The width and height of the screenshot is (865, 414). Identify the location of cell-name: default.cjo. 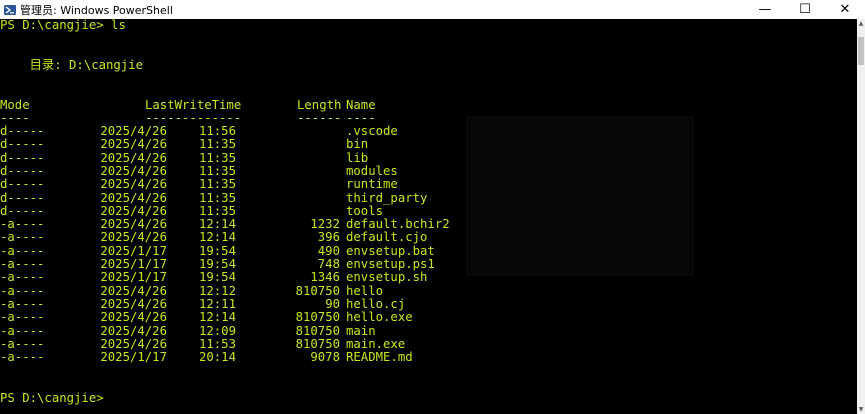
(387, 237).